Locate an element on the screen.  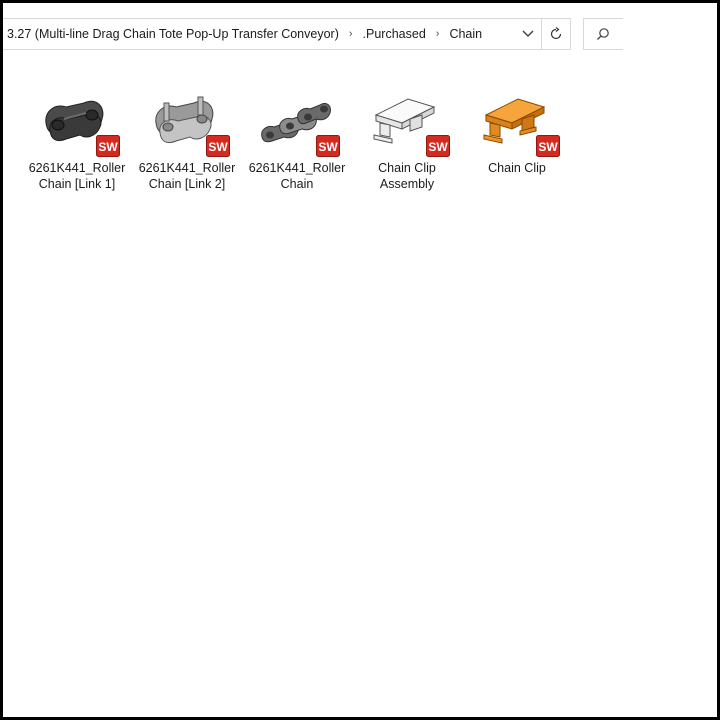
breadcrumb-chain: Chain is located at coordinates (465, 34).